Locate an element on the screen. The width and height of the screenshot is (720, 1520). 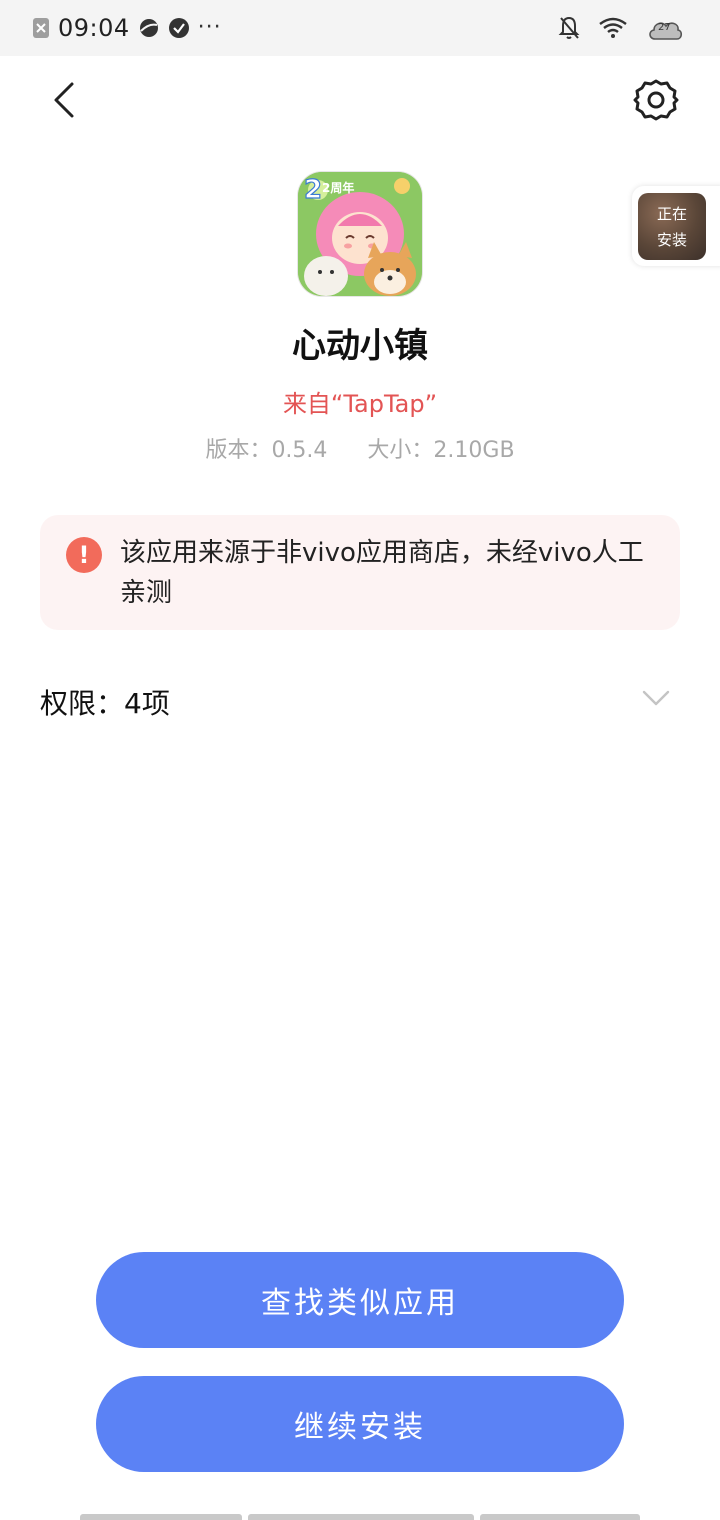
status-bar-right: 27 is located at coordinates (621, 28).